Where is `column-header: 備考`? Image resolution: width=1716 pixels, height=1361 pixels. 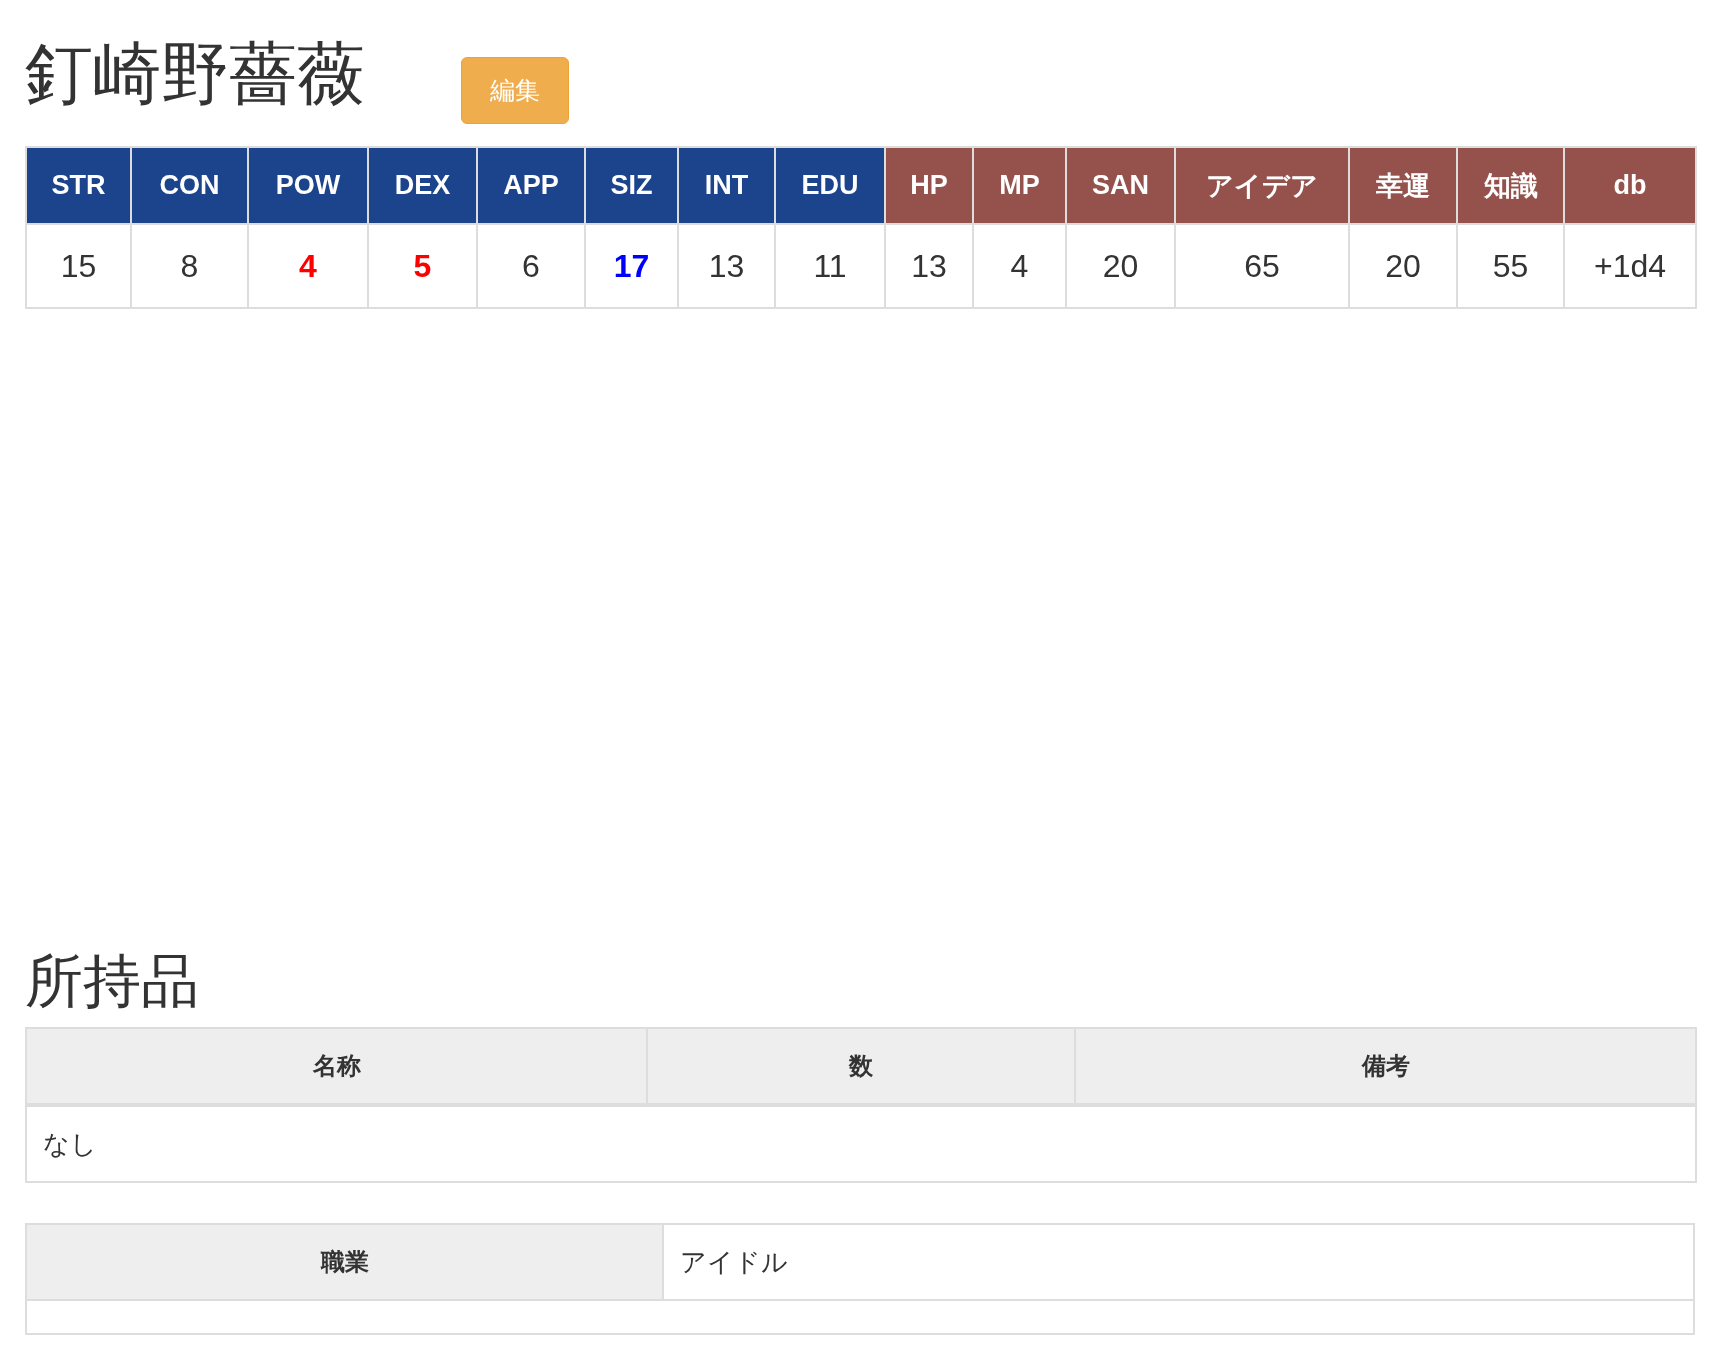 column-header: 備考 is located at coordinates (1385, 1066).